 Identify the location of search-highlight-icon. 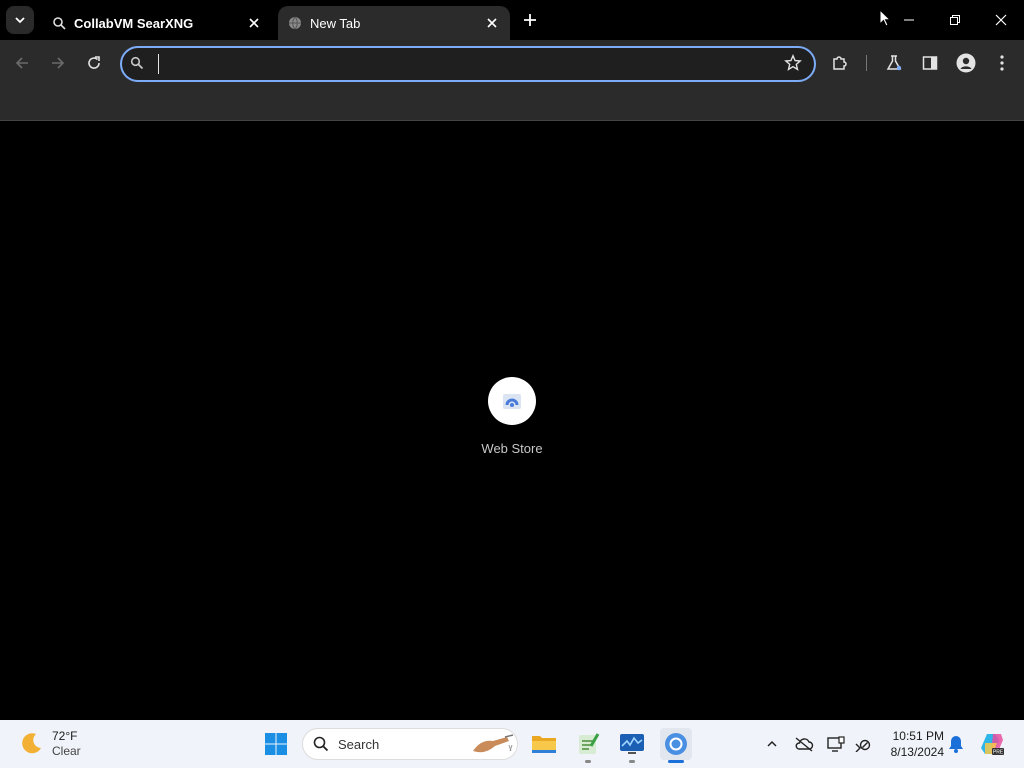
(493, 743).